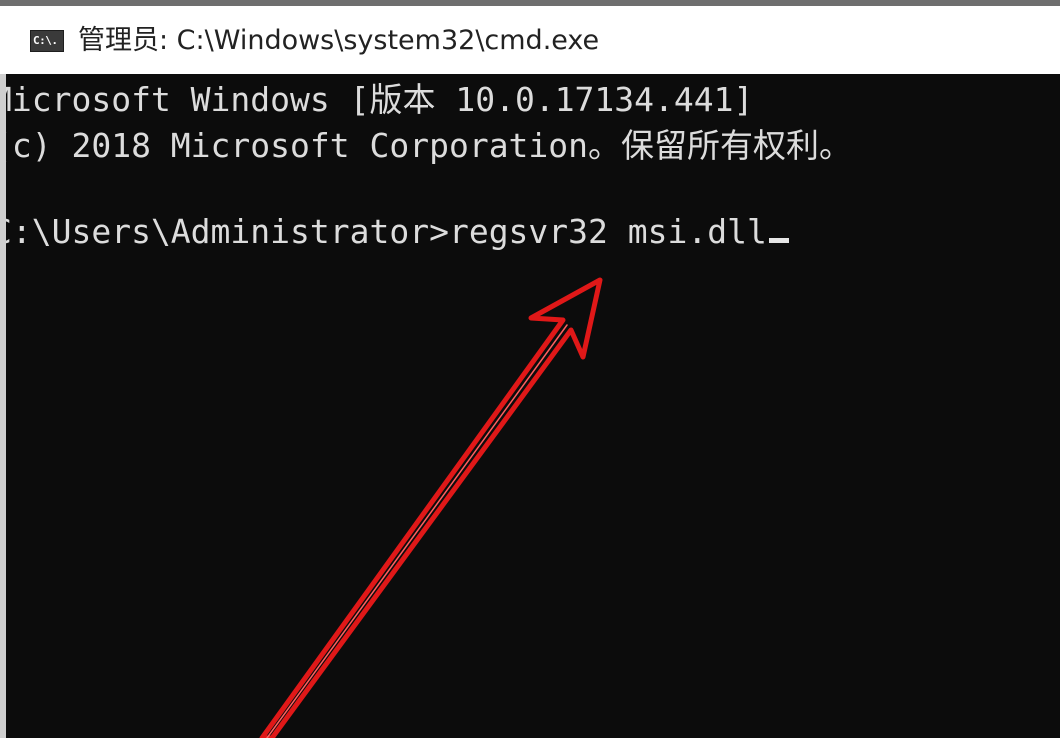 Image resolution: width=1060 pixels, height=738 pixels. I want to click on cmd-icon-label: C:\., so click(45, 40).